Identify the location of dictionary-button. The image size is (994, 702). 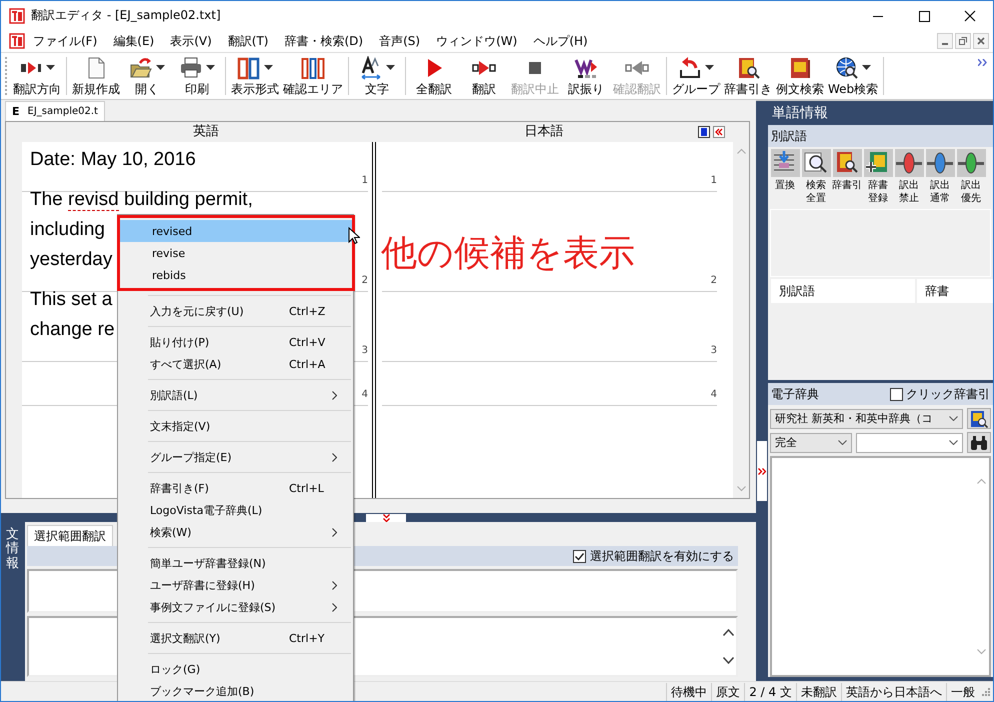
(979, 418).